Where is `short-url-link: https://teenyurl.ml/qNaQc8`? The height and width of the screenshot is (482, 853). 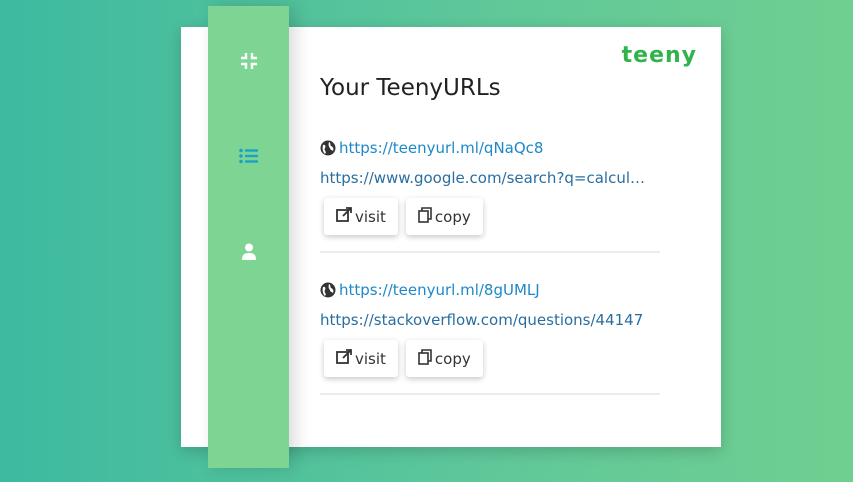
short-url-link: https://teenyurl.ml/qNaQc8 is located at coordinates (441, 148).